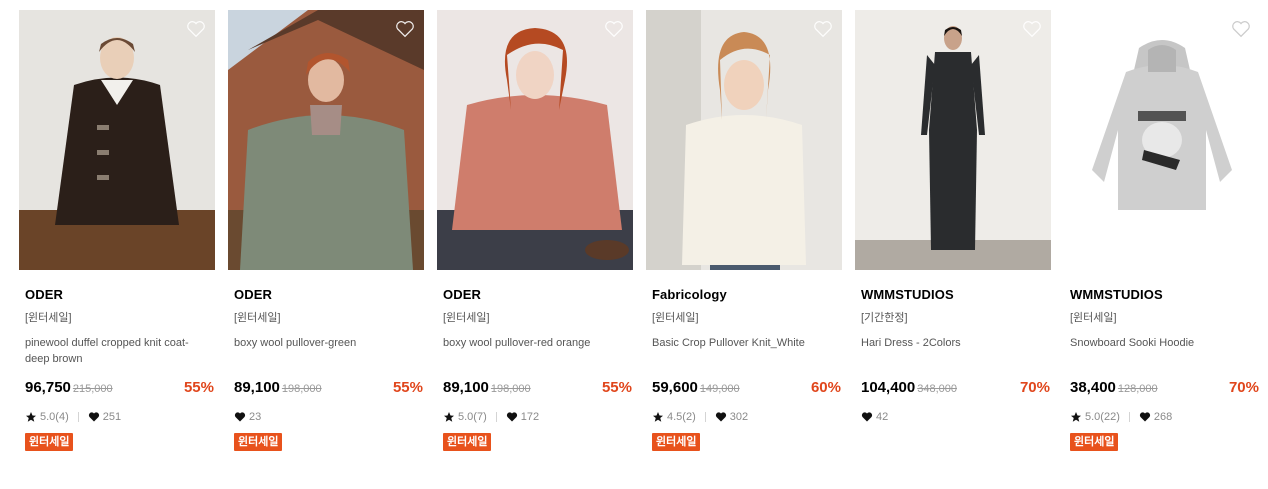 This screenshot has height=489, width=1268. Describe the element at coordinates (530, 417) in the screenshot. I see `like-count: 172` at that location.